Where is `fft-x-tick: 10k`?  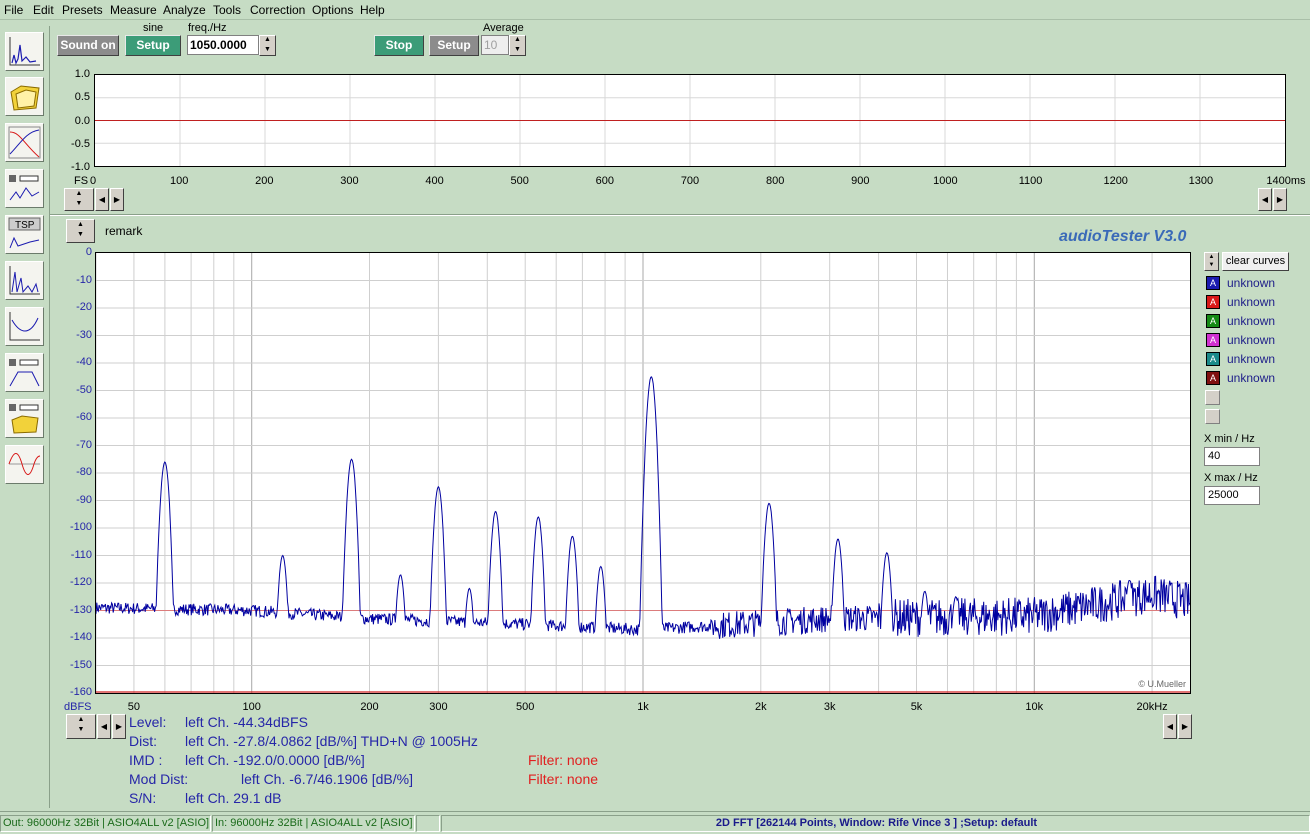
fft-x-tick: 10k is located at coordinates (1034, 707).